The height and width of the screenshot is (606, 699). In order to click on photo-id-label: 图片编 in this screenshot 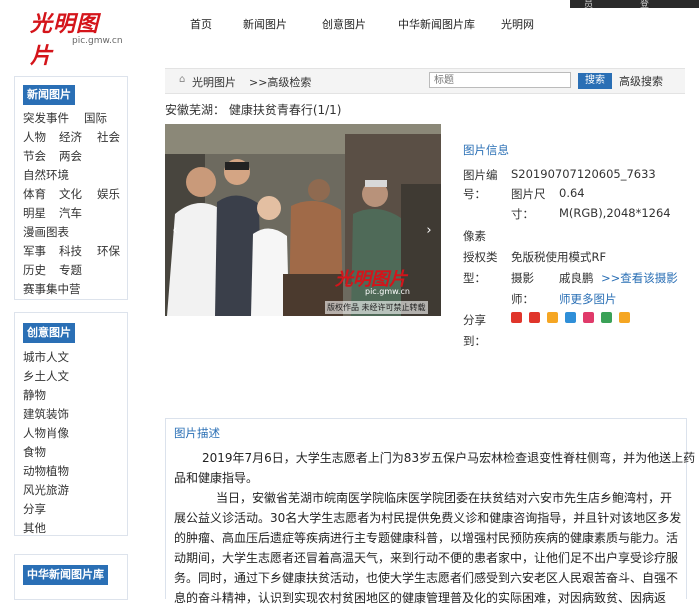, I will do `click(480, 175)`.